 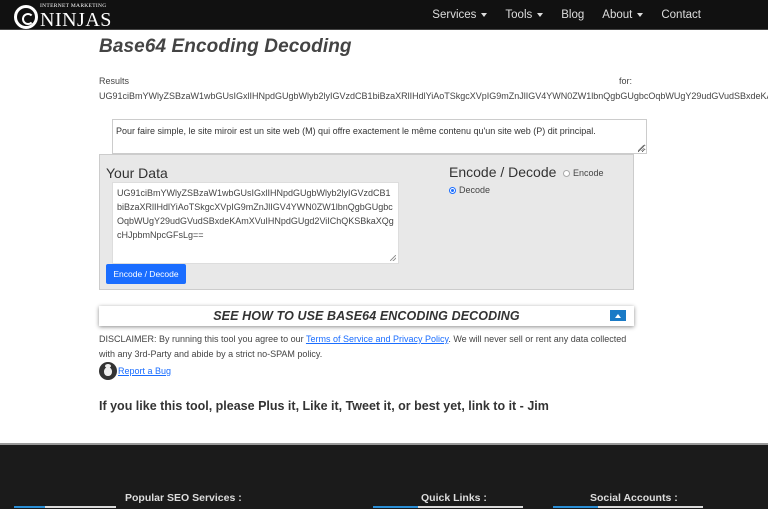 I want to click on page-title: Base64 Encoding Decoding, so click(x=225, y=46).